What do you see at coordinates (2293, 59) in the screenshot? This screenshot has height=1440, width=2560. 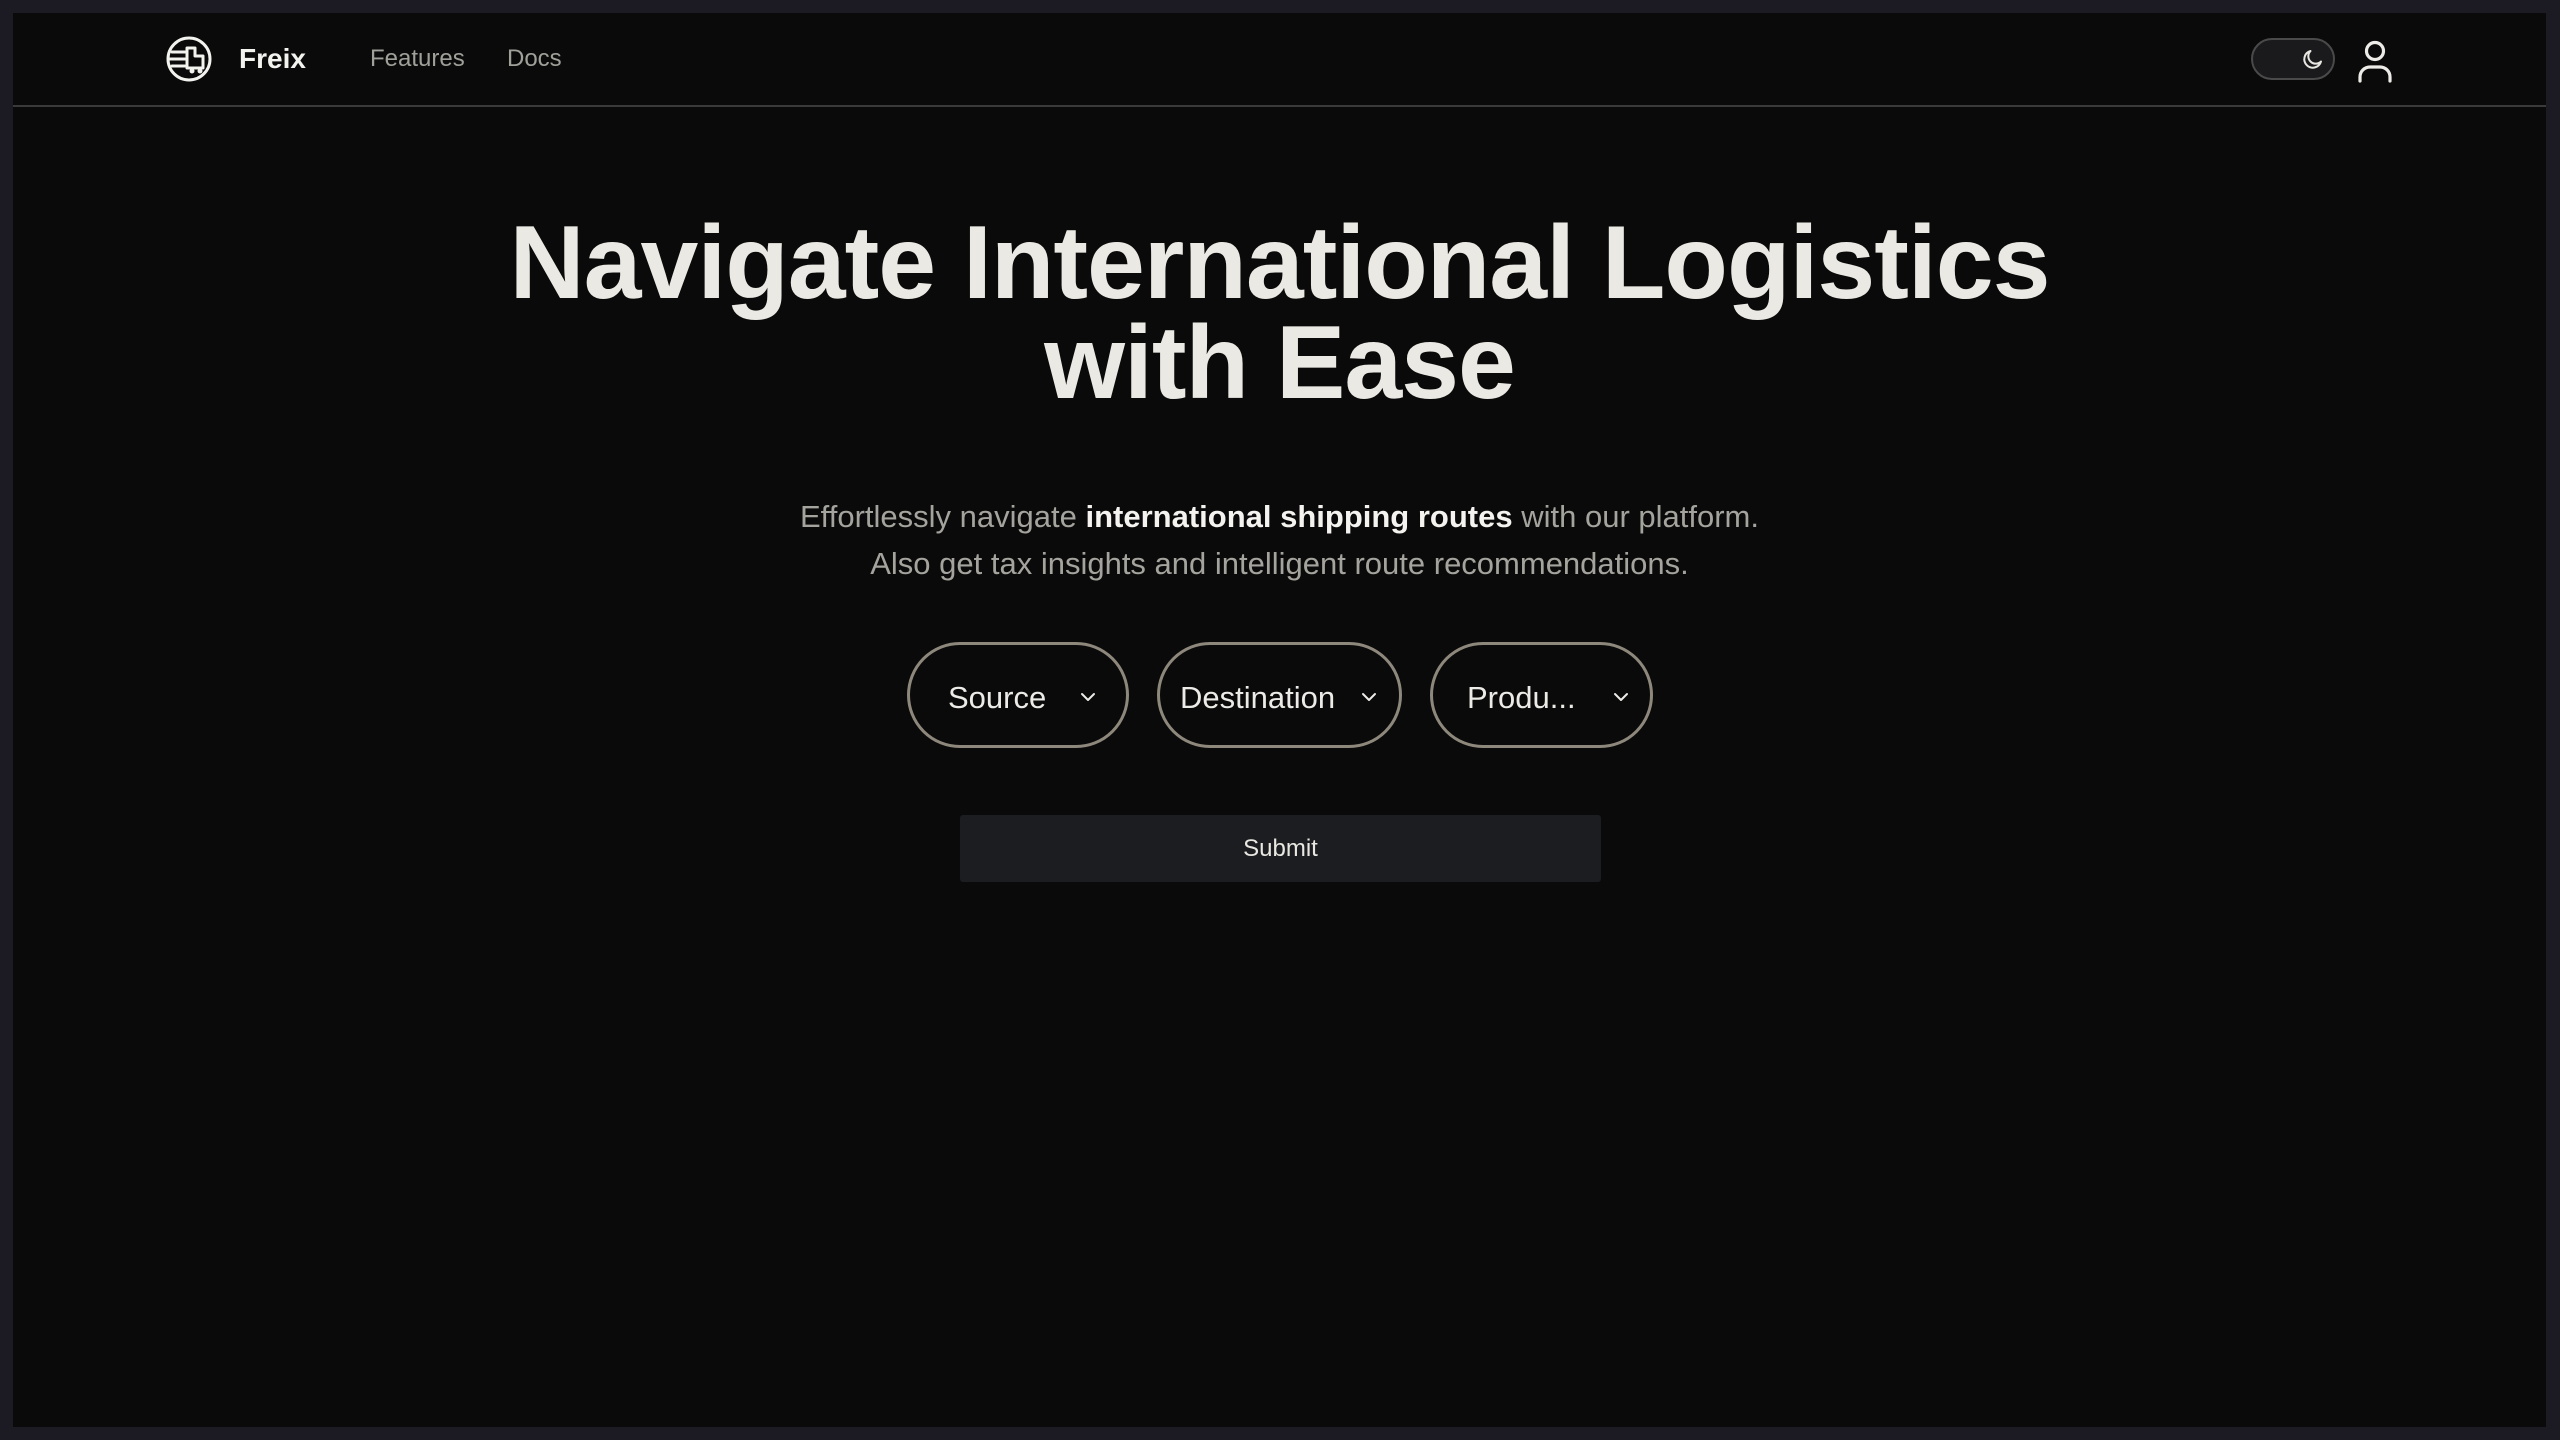 I see `theme-toggle` at bounding box center [2293, 59].